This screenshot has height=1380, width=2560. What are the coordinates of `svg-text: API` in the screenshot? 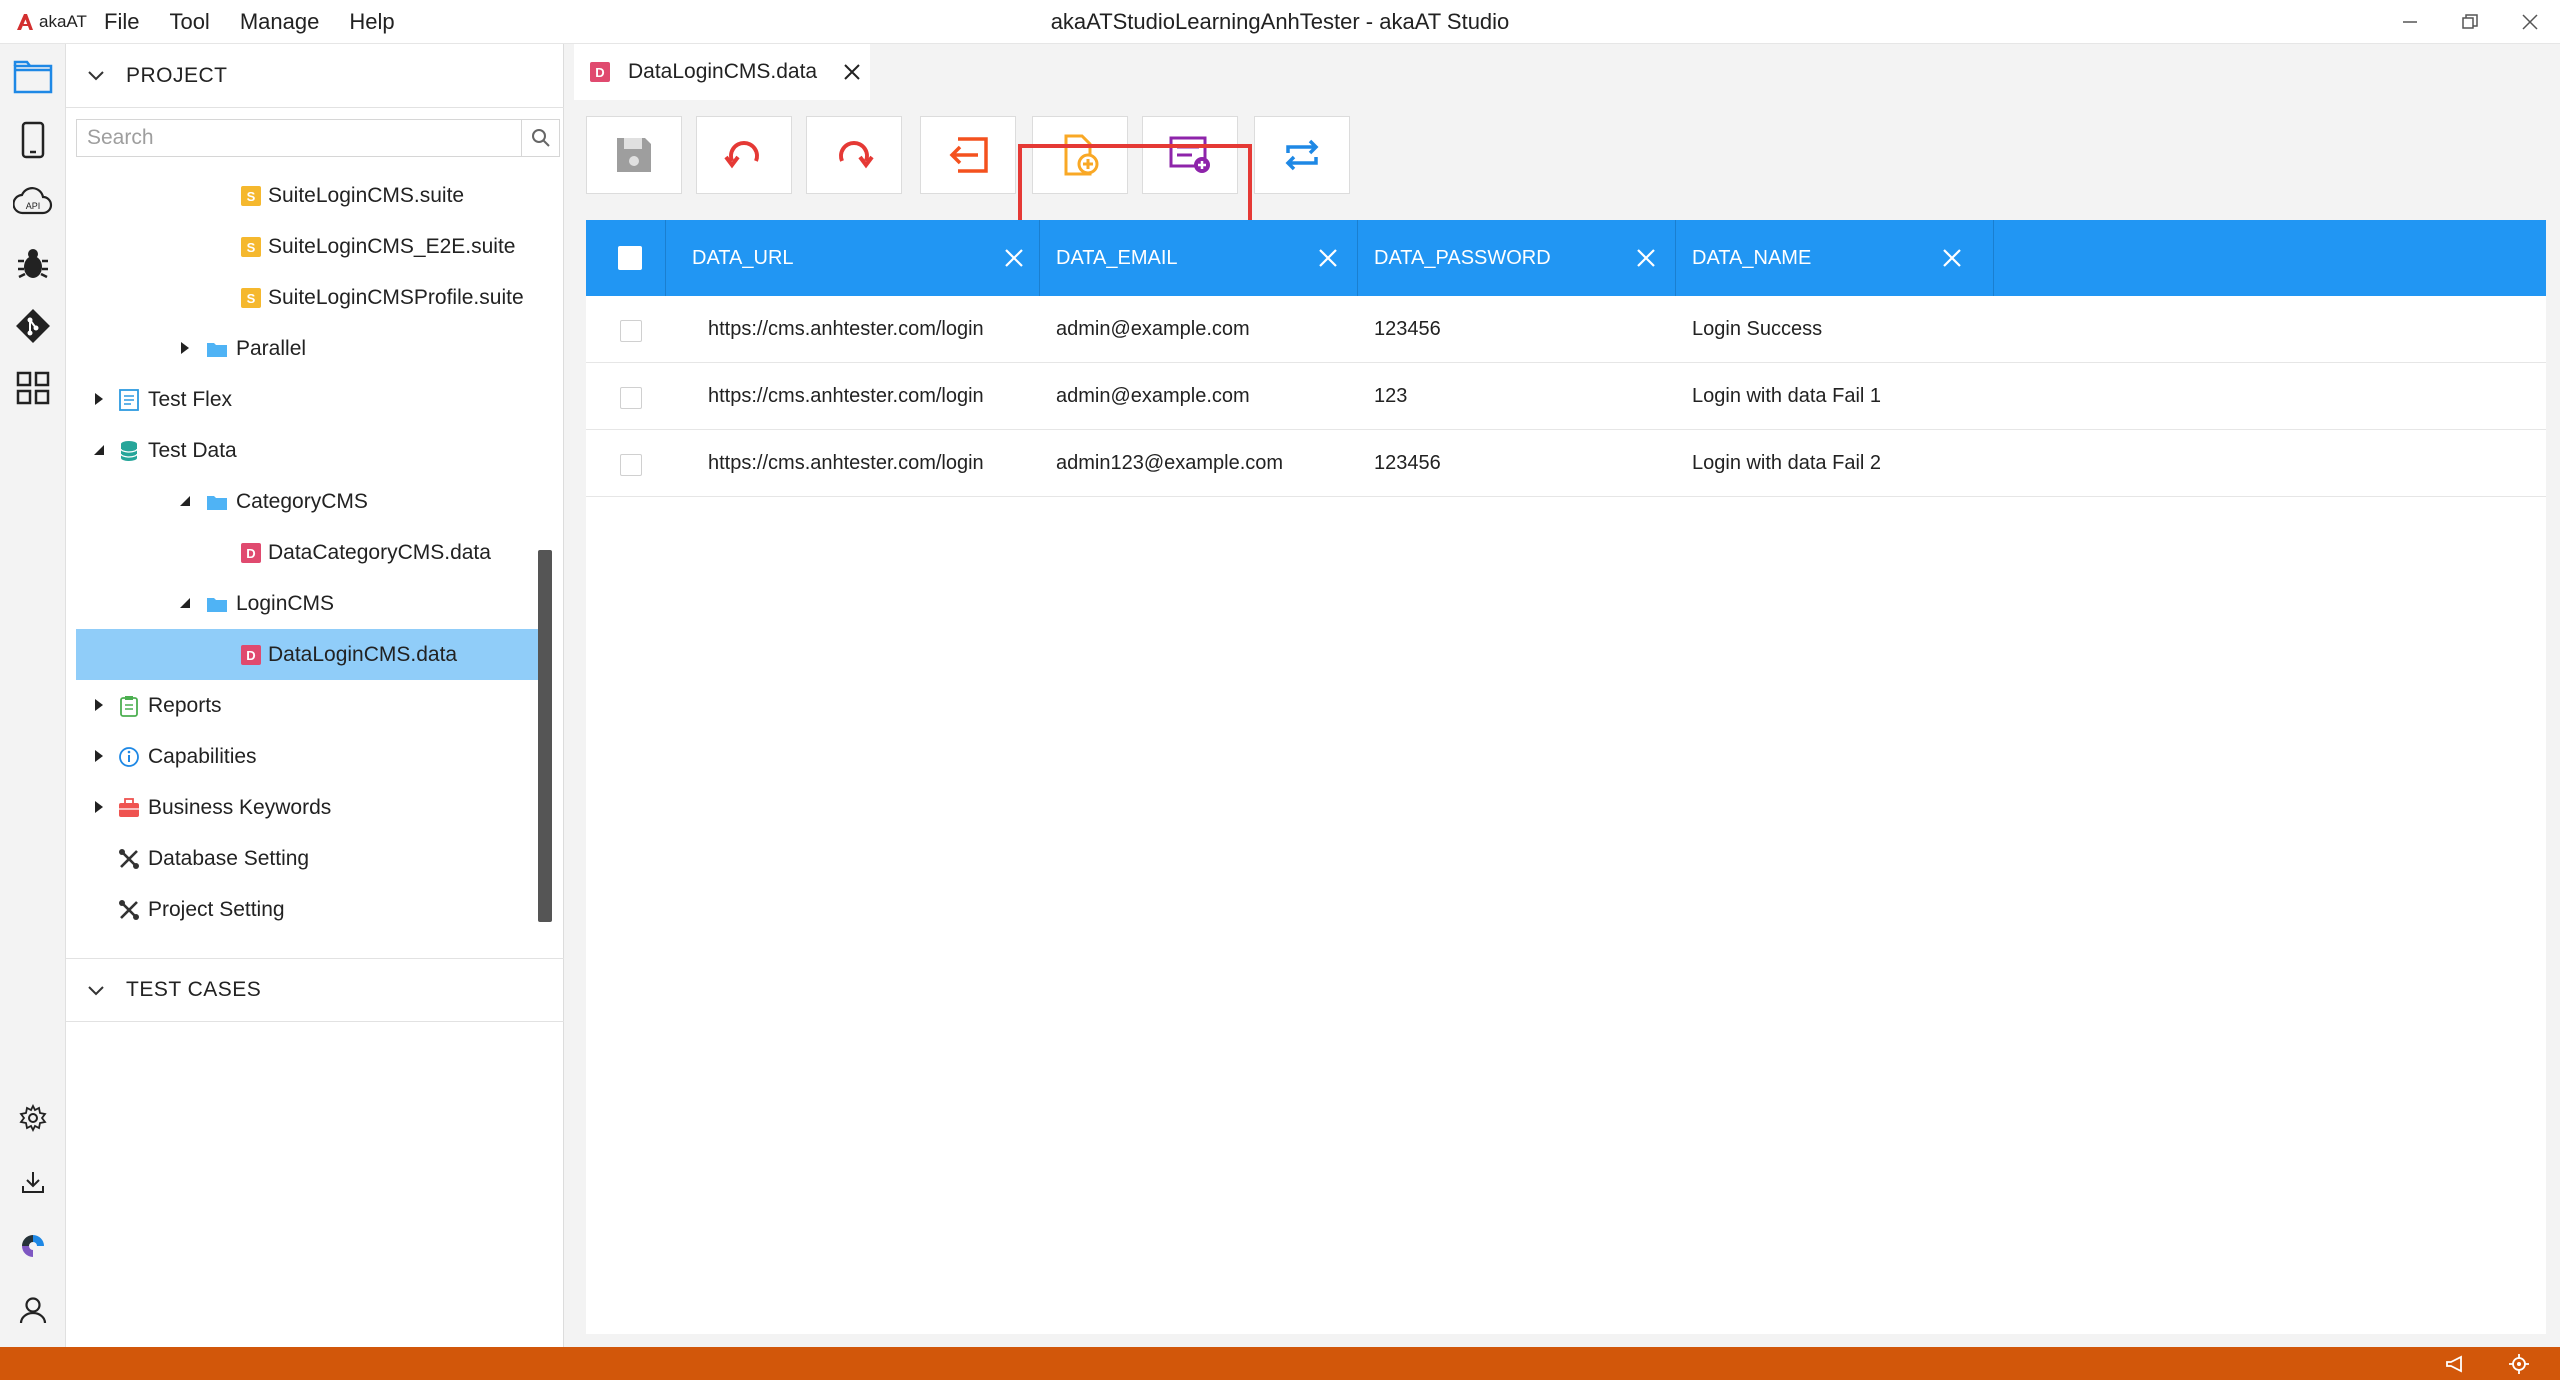 It's located at (33, 206).